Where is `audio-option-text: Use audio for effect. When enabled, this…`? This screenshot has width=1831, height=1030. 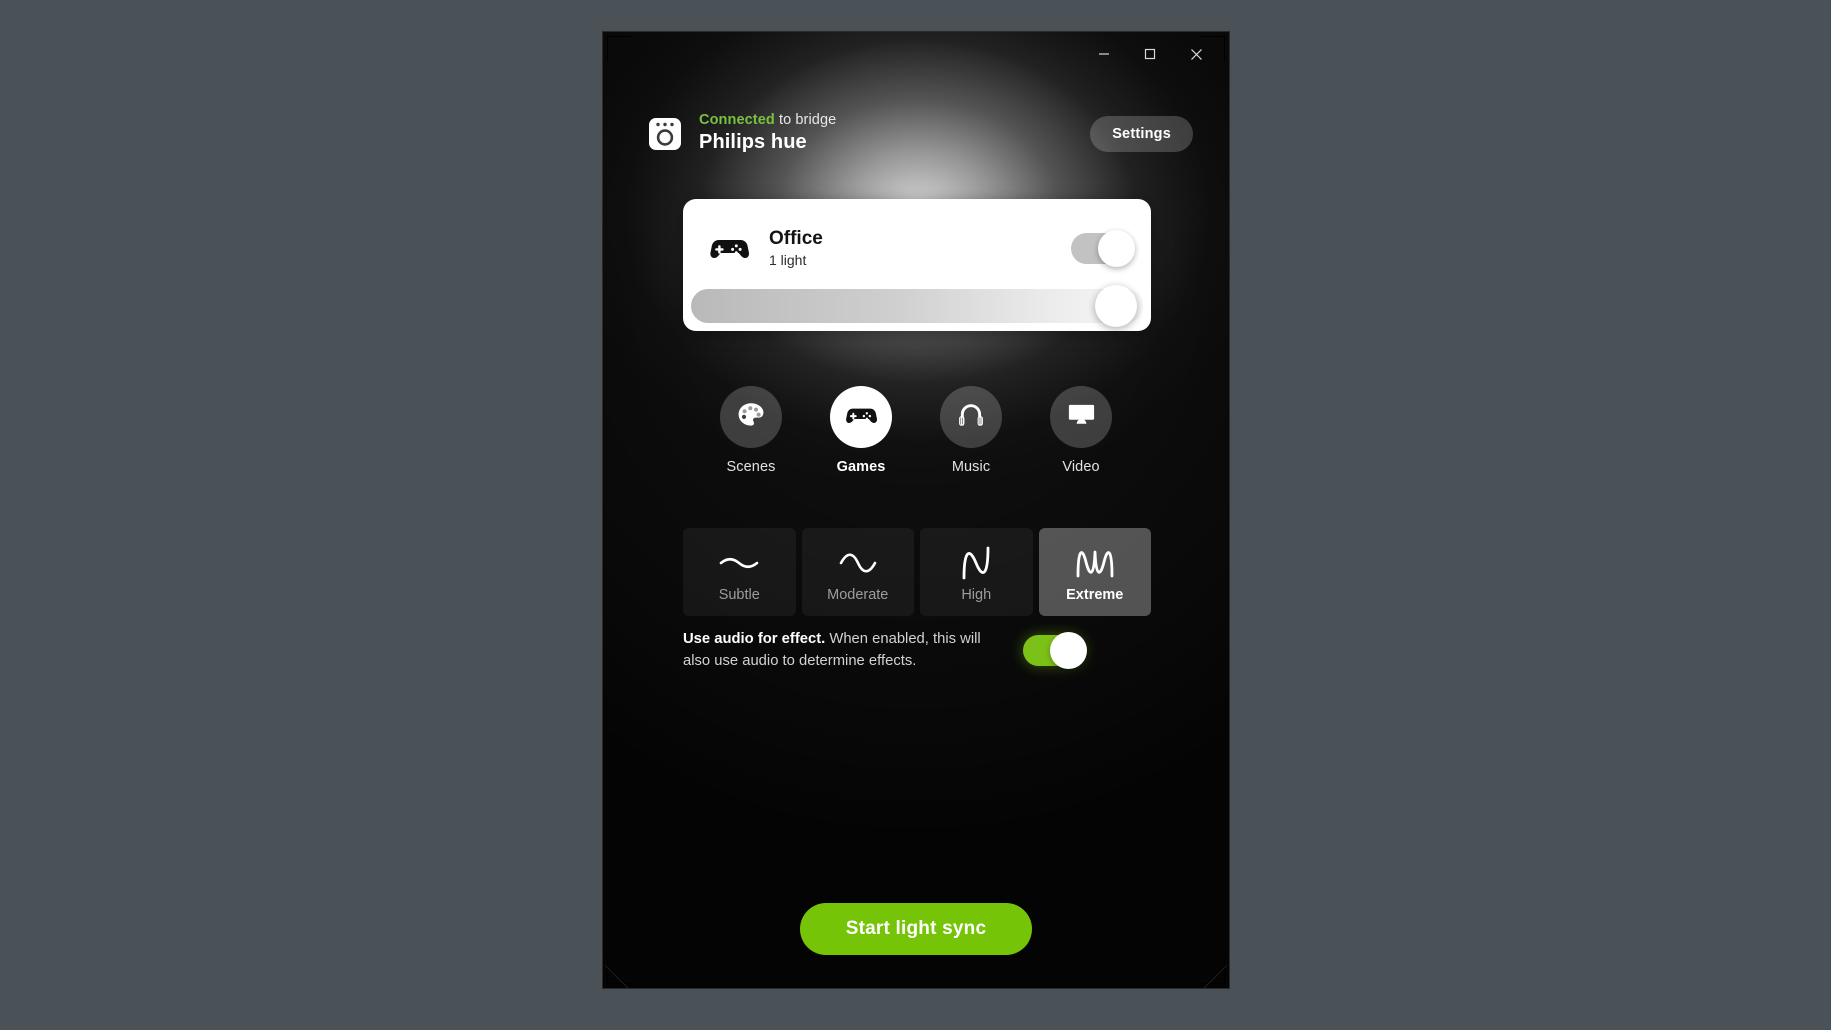
audio-option-text: Use audio for effect. When enabled, this… is located at coordinates (853, 650).